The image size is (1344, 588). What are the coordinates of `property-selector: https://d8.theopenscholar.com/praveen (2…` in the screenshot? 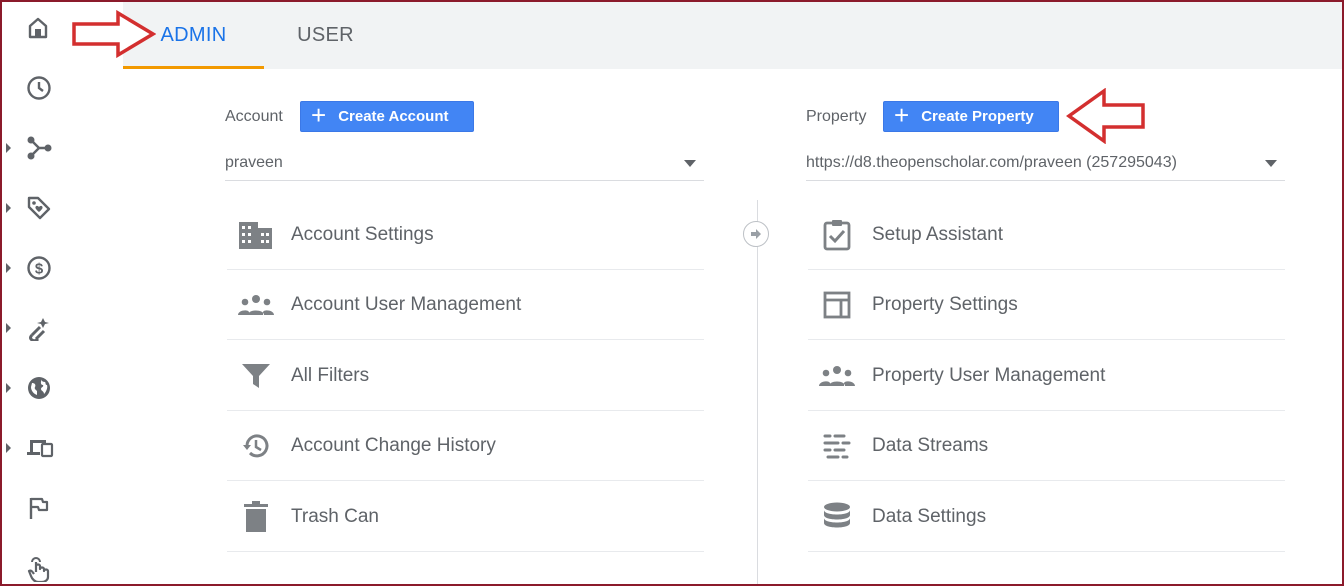 It's located at (1045, 163).